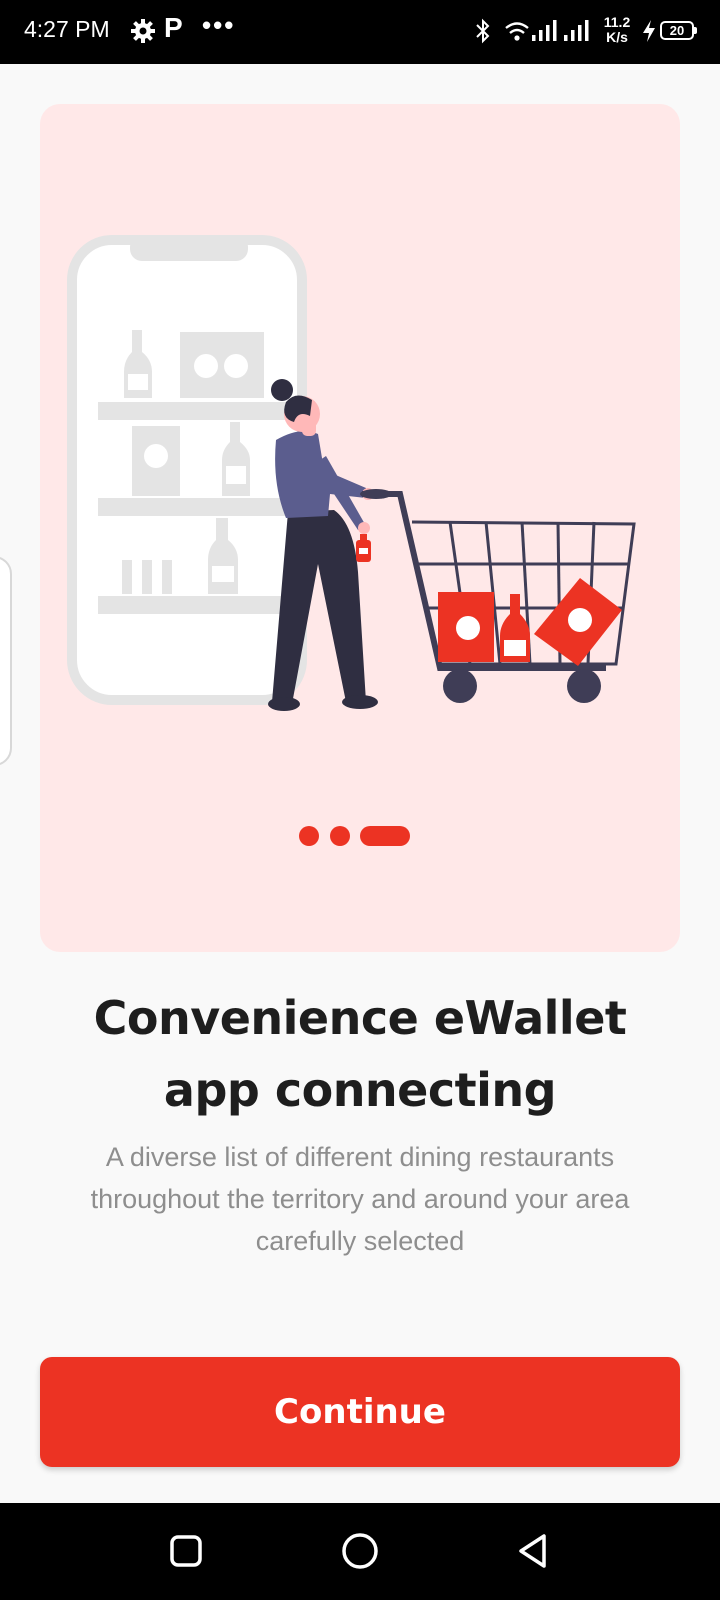  What do you see at coordinates (483, 31) in the screenshot?
I see `bluetooth-icon` at bounding box center [483, 31].